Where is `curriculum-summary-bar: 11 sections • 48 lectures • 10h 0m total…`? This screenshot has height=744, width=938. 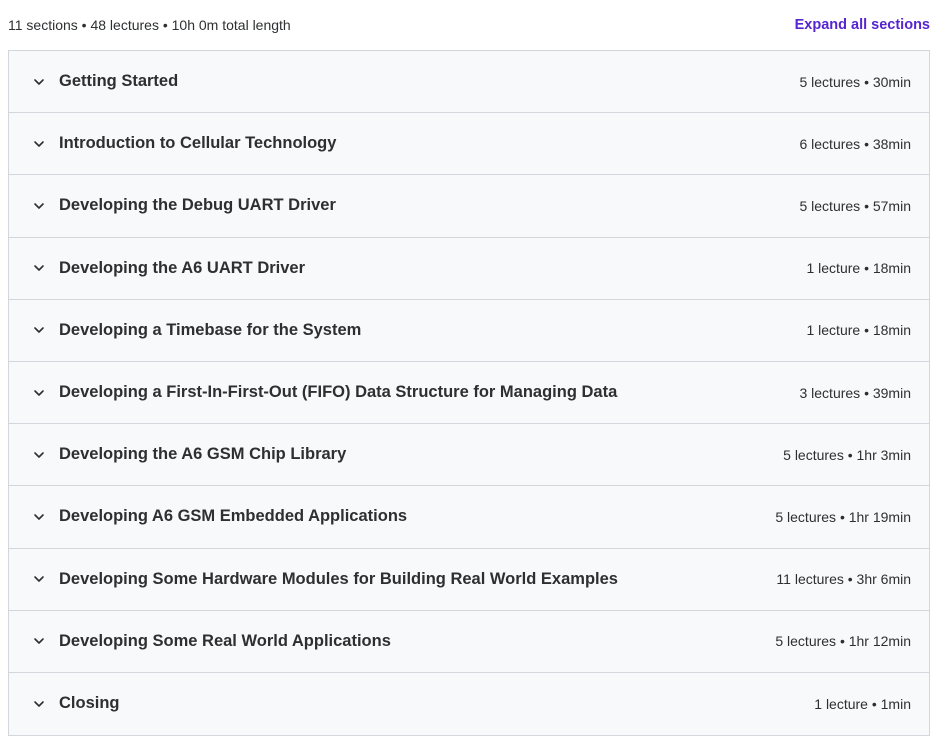
curriculum-summary-bar: 11 sections • 48 lectures • 10h 0m total… is located at coordinates (469, 25).